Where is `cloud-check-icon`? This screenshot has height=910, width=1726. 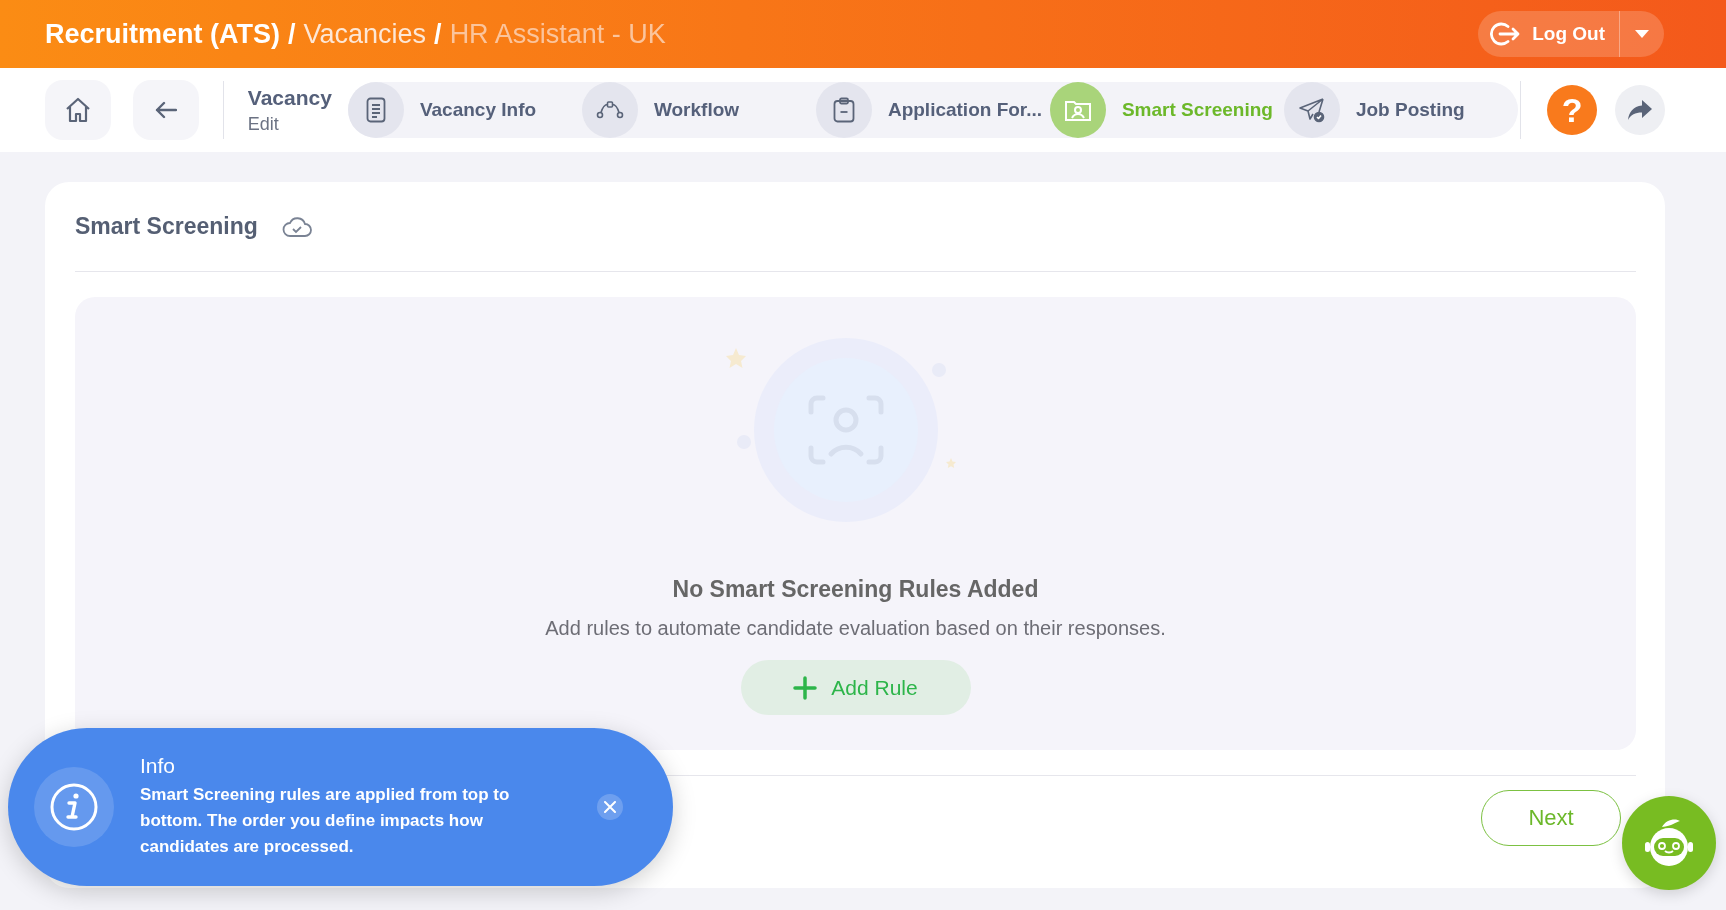
cloud-check-icon is located at coordinates (296, 226).